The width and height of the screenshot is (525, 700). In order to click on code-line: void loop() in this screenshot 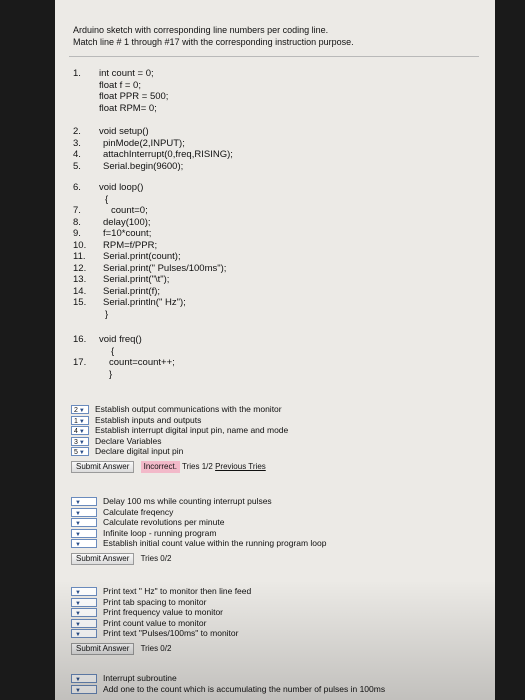, I will do `click(121, 187)`.